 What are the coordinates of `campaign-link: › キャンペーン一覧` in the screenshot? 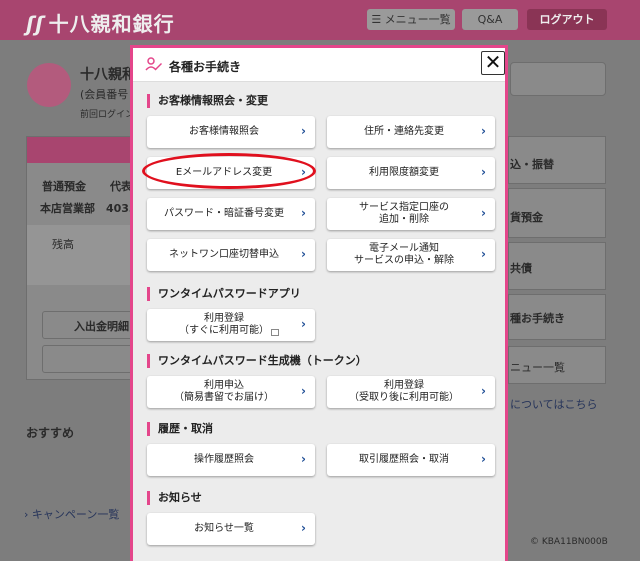 It's located at (71, 514).